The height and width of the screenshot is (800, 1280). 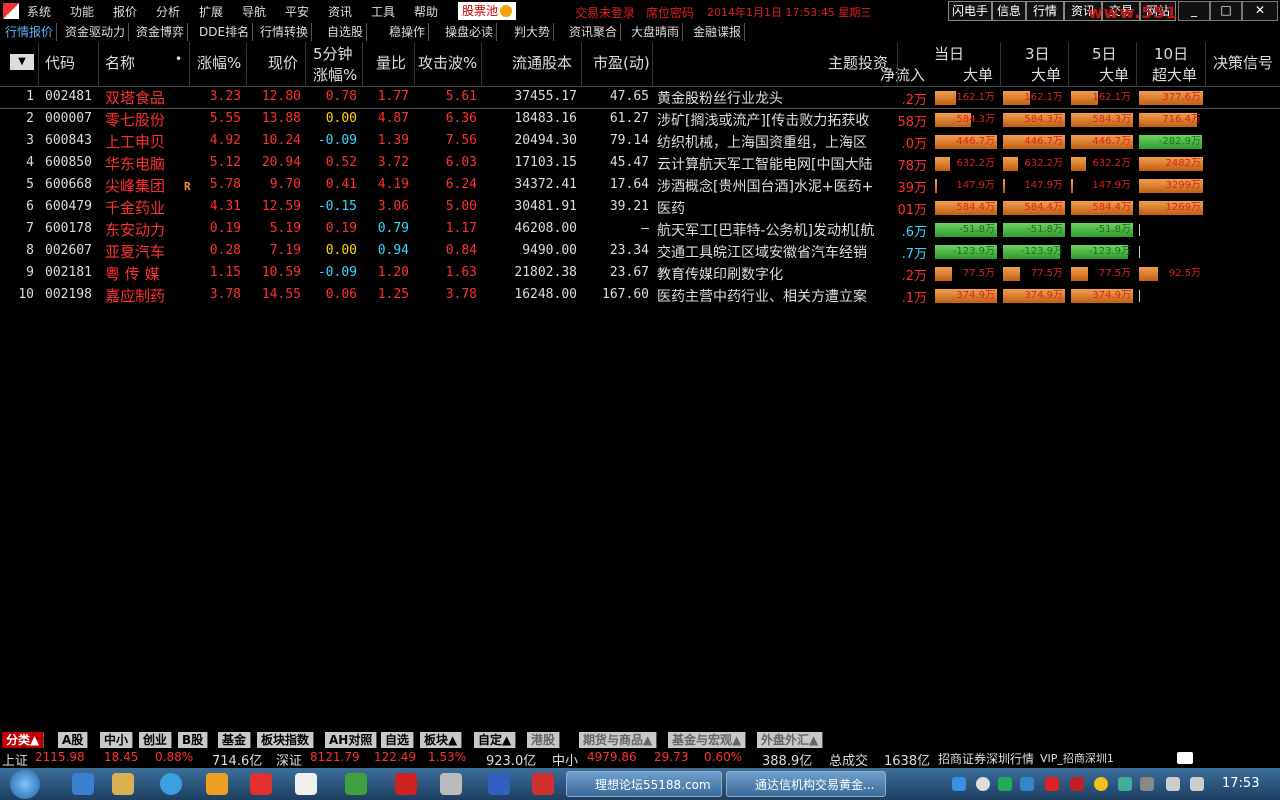 What do you see at coordinates (605, 12) in the screenshot?
I see `trade-status: 交易未登录` at bounding box center [605, 12].